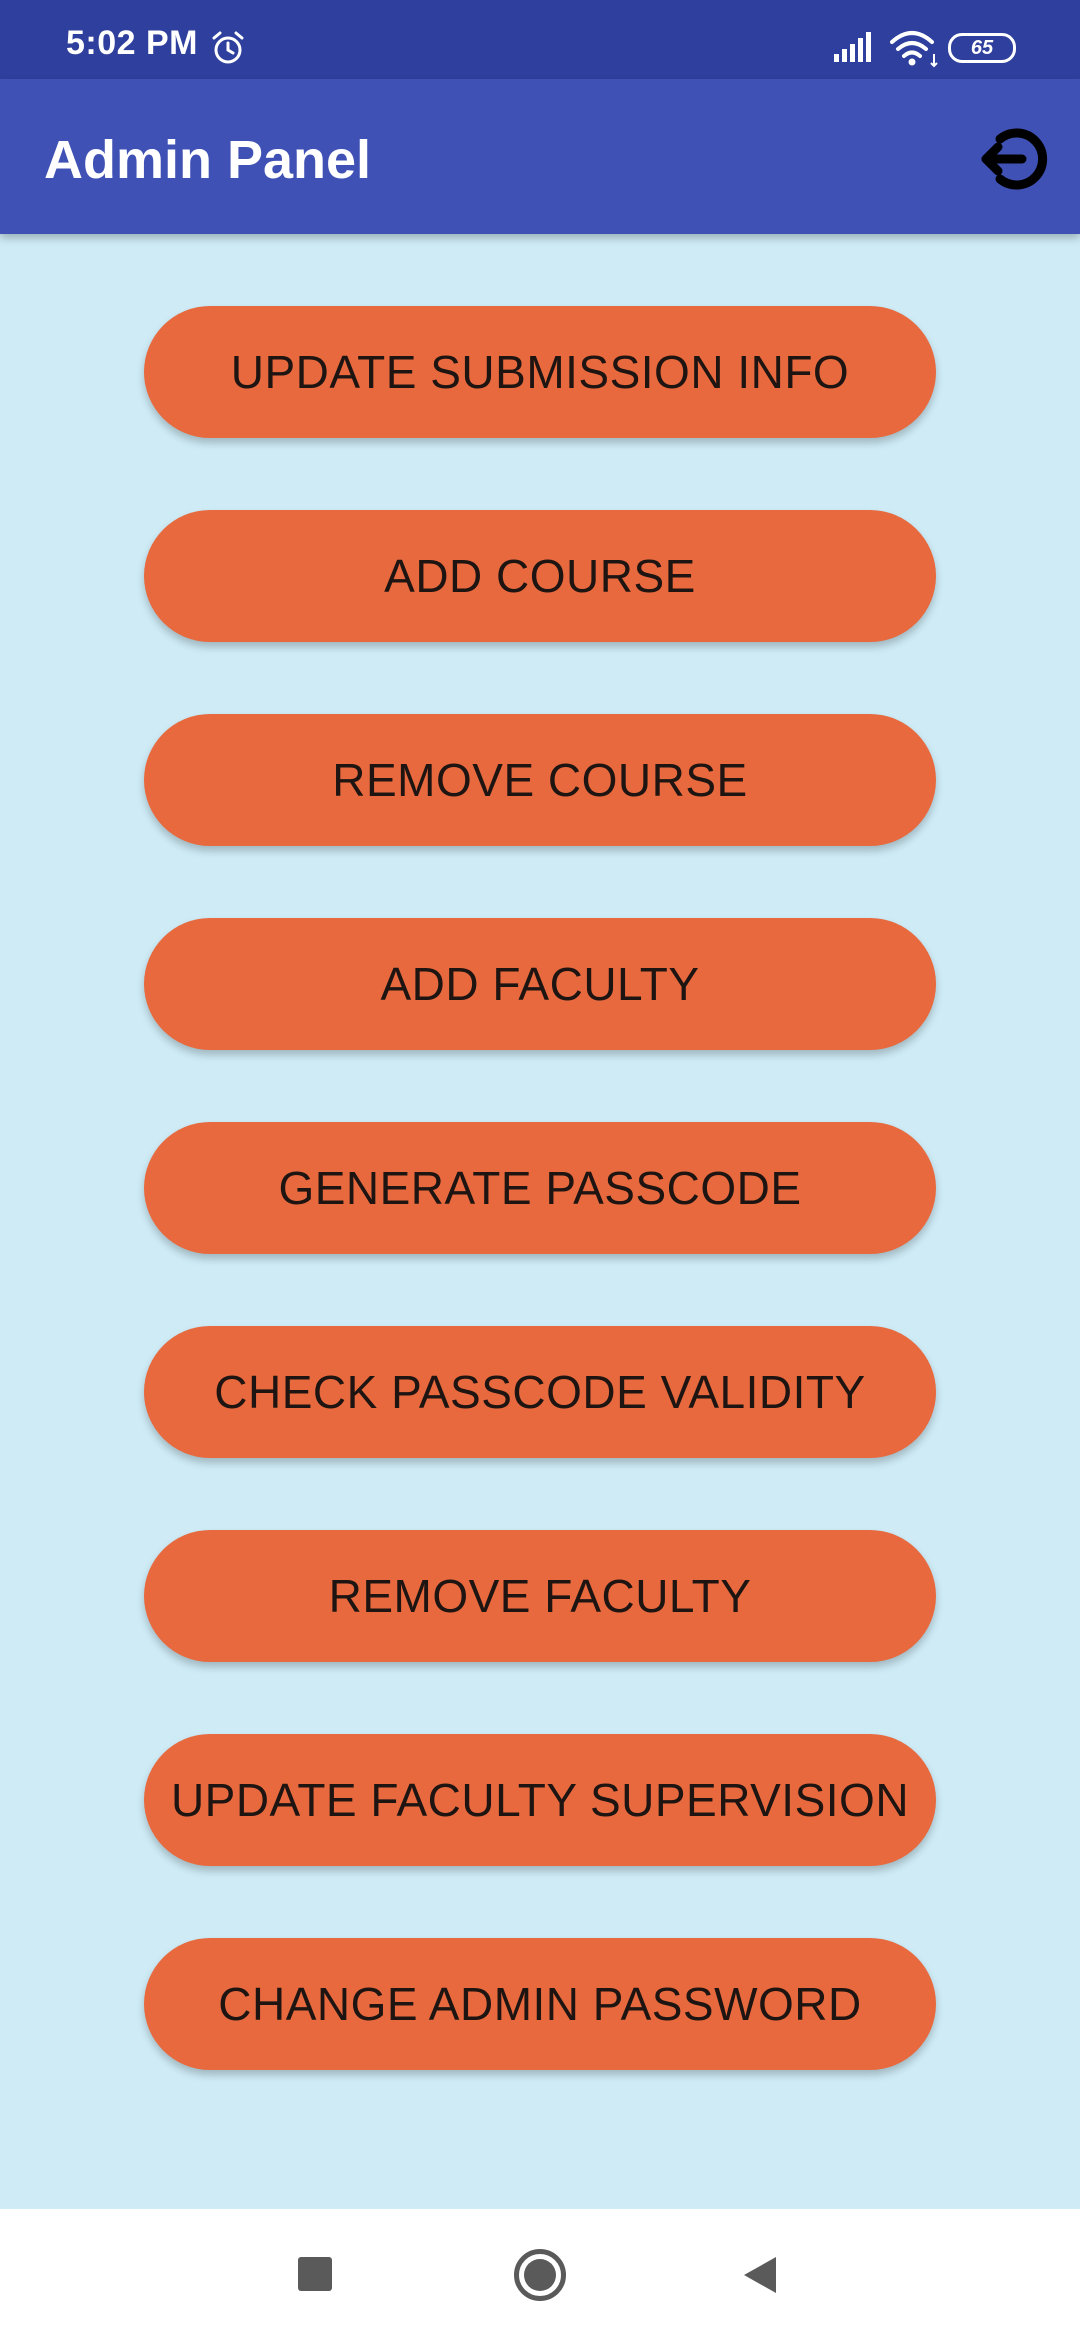 This screenshot has height=2340, width=1080. Describe the element at coordinates (540, 1188) in the screenshot. I see `generate-passcode-button: GENERATE PASSCODE` at that location.